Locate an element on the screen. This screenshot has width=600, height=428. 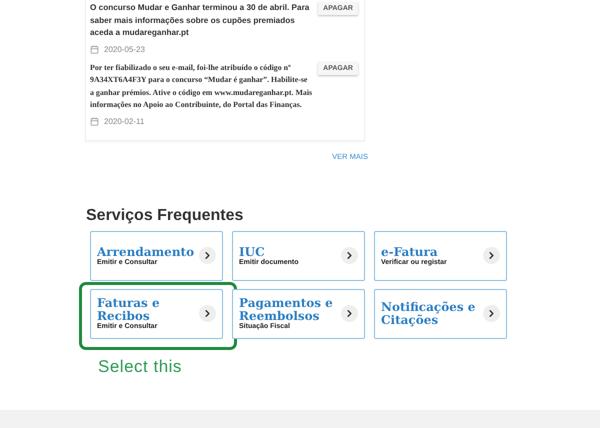
service-title: IUC is located at coordinates (252, 252).